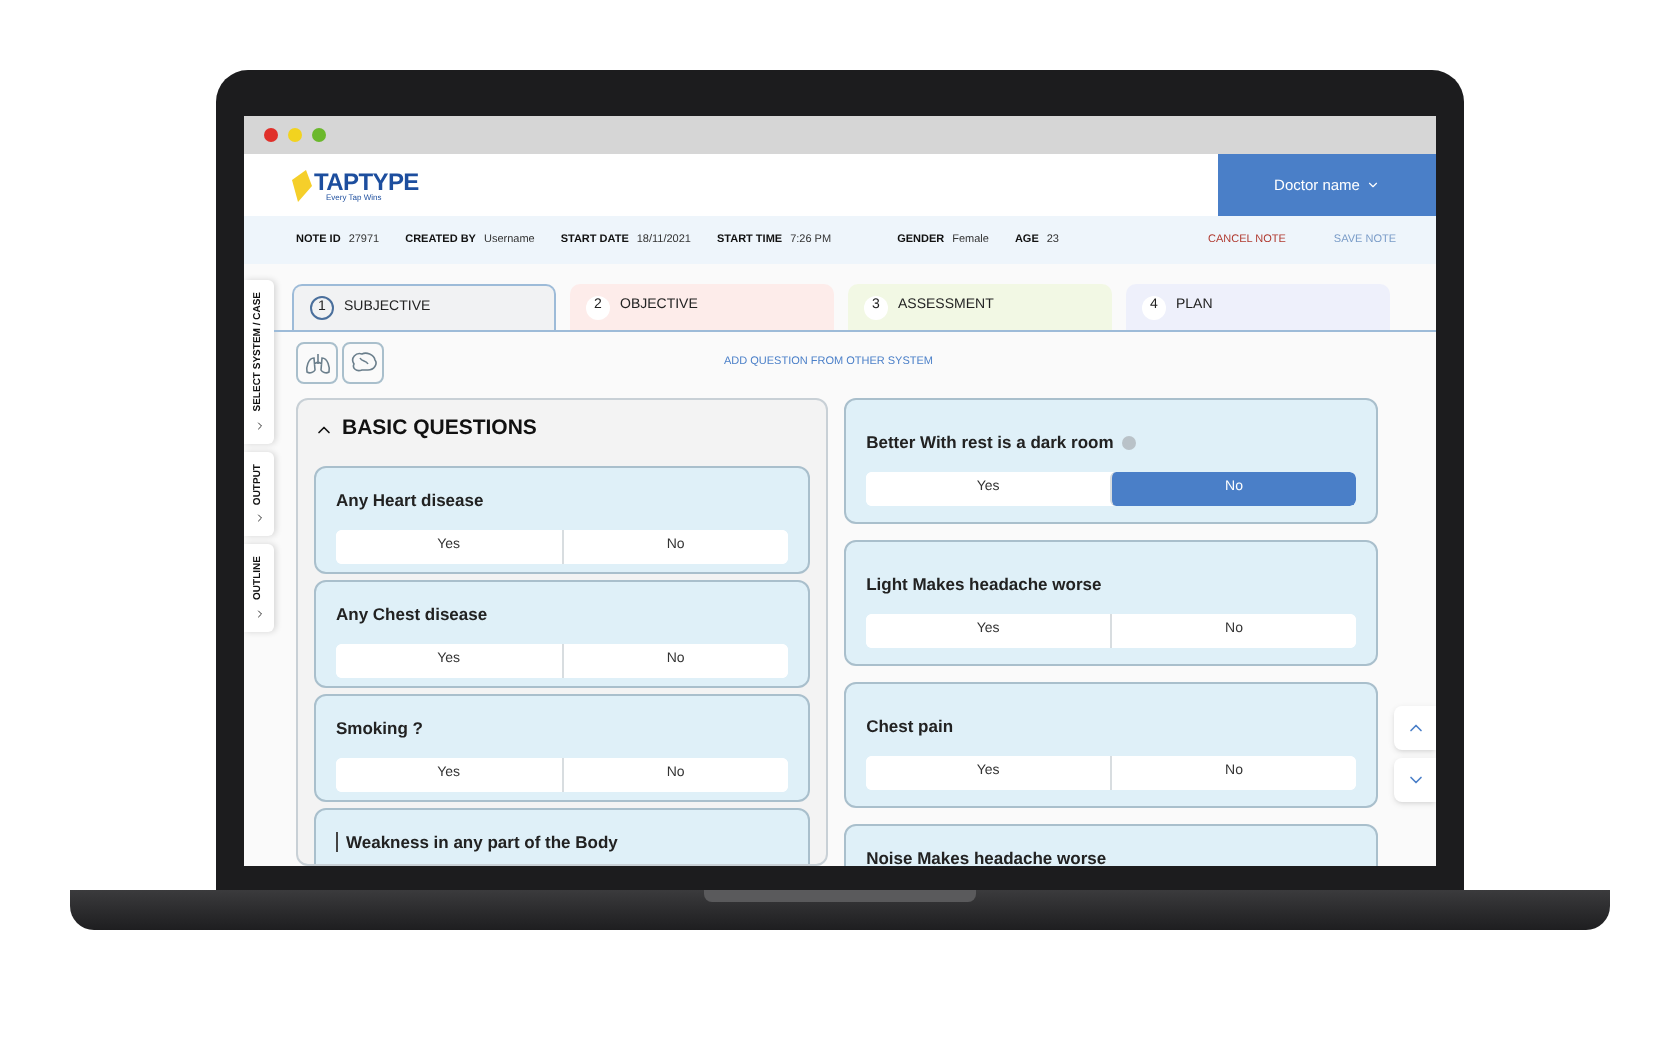  I want to click on section-header: BASIC QUESTIONS, so click(562, 430).